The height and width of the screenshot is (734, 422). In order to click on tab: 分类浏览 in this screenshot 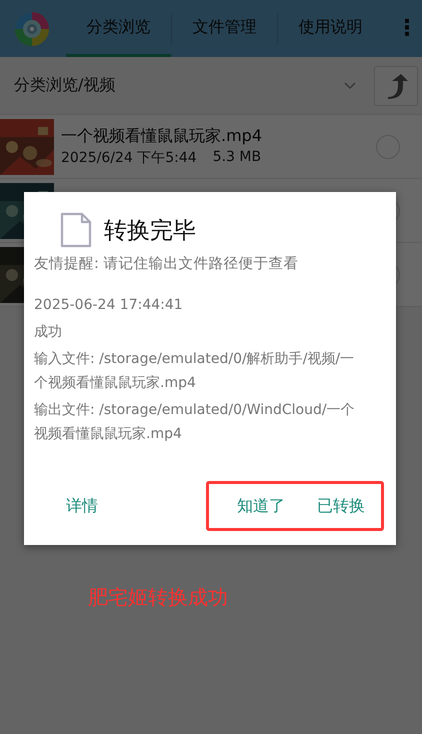, I will do `click(118, 28)`.